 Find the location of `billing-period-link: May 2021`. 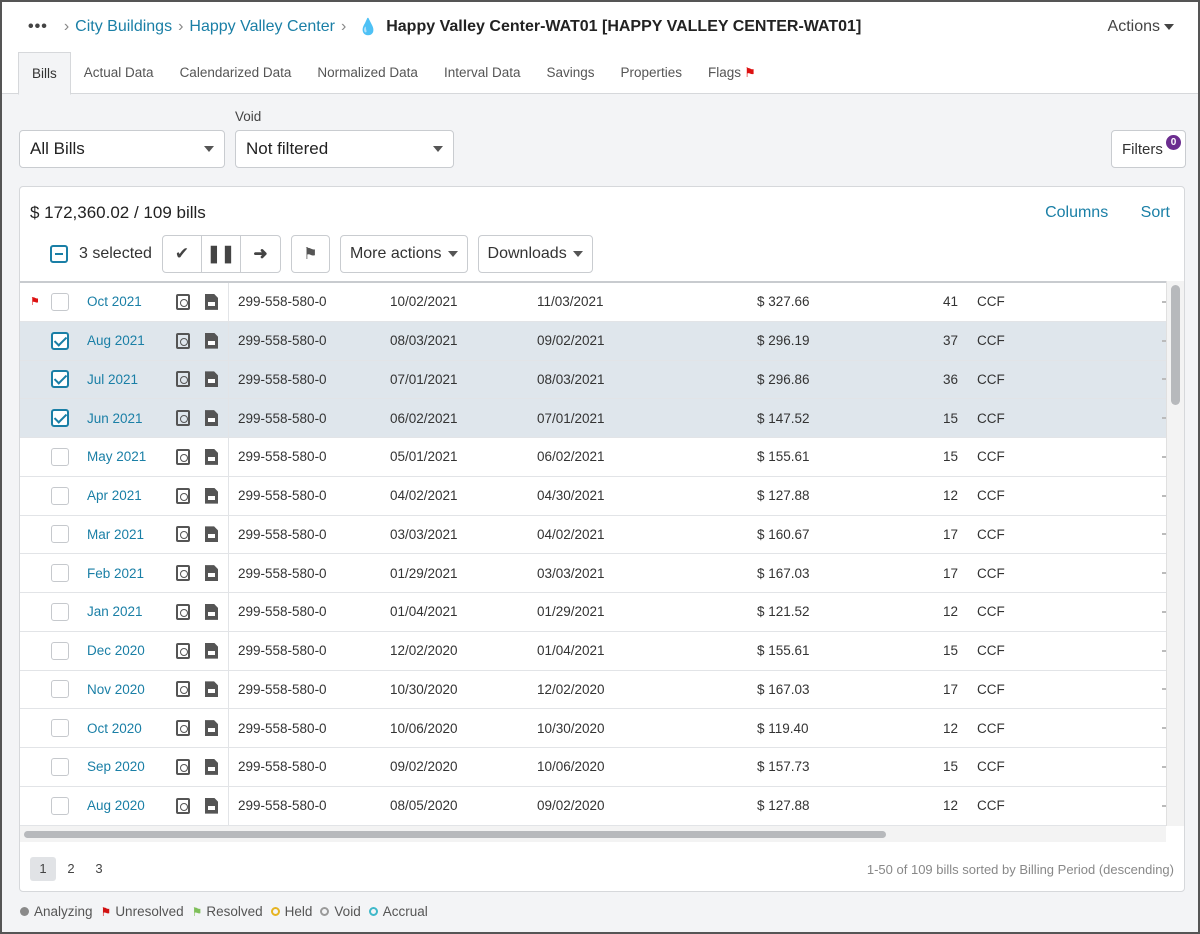

billing-period-link: May 2021 is located at coordinates (116, 456).